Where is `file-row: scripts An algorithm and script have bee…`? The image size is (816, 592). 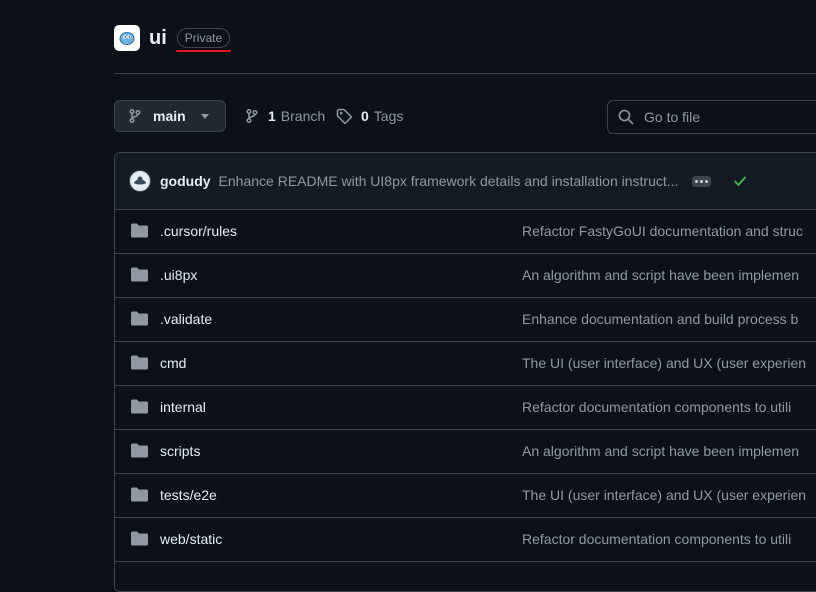 file-row: scripts An algorithm and script have bee… is located at coordinates (465, 452).